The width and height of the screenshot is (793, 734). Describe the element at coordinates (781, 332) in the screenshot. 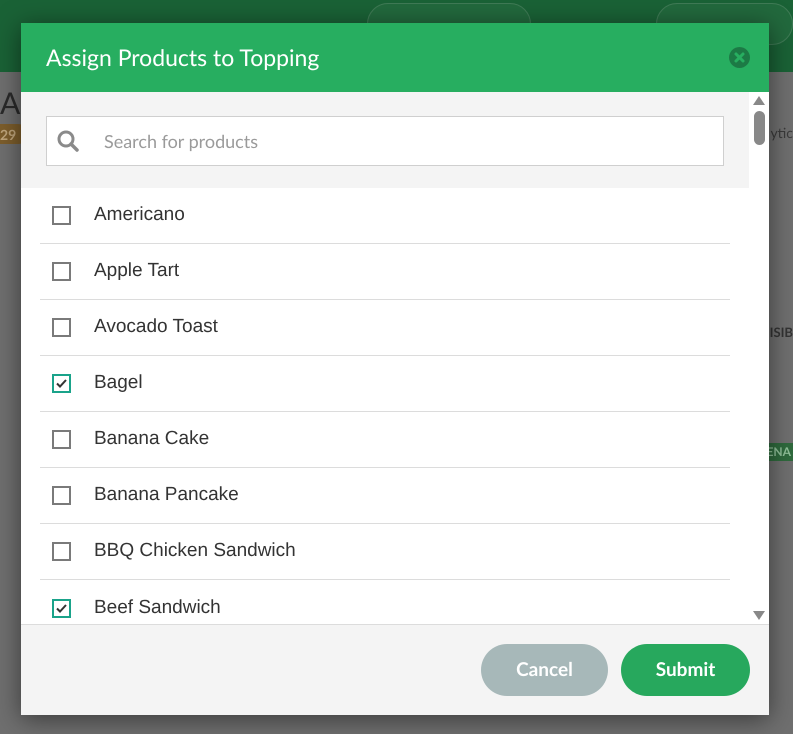

I see `column-heading: ISIB` at that location.